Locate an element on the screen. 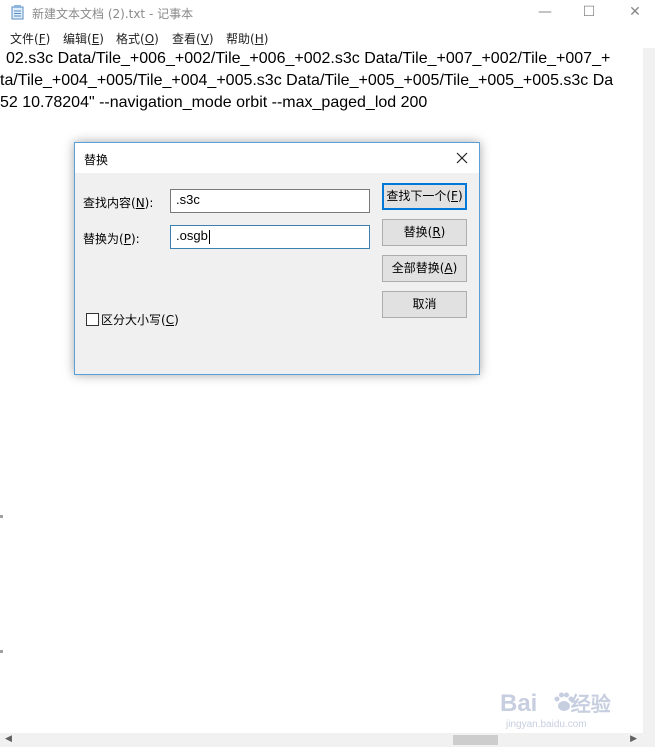 Image resolution: width=655 pixels, height=747 pixels. watermark-url: jingyan.baidu.com is located at coordinates (546, 724).